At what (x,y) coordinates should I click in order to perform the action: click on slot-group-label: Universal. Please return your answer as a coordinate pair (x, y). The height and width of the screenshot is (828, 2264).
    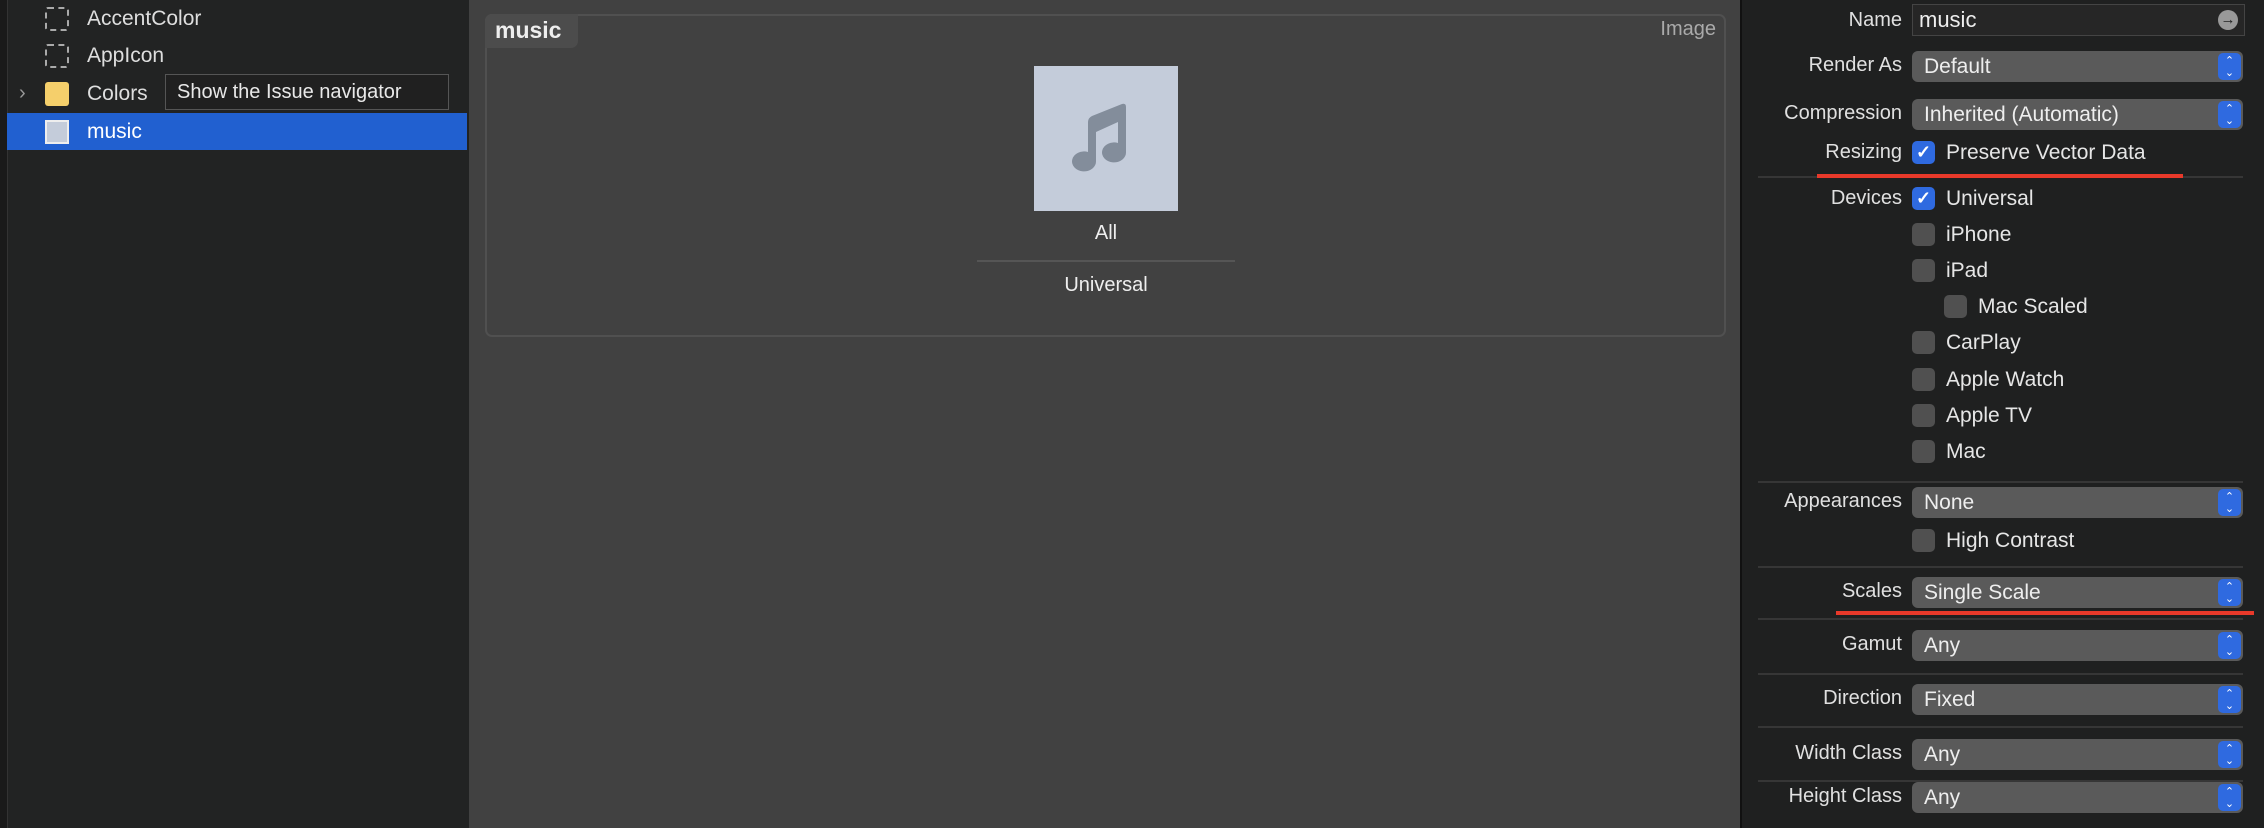
    Looking at the image, I should click on (1106, 285).